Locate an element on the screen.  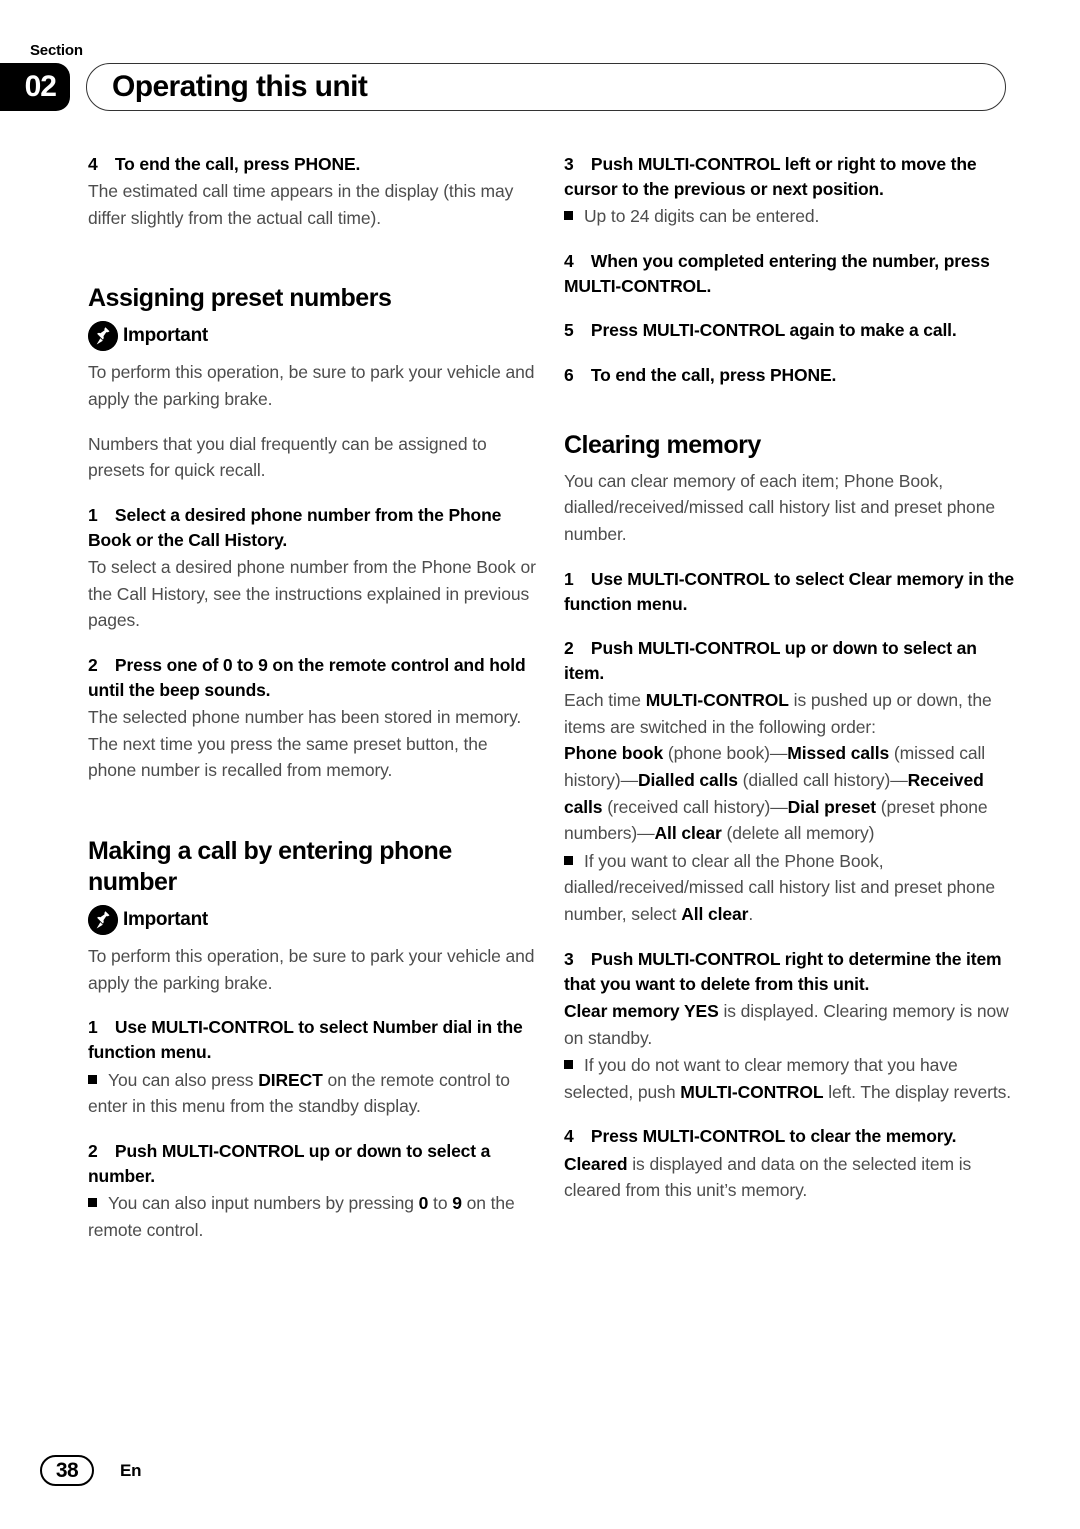
bullet-max-digits: Up to 24 digits can be entered. is located at coordinates (790, 216).